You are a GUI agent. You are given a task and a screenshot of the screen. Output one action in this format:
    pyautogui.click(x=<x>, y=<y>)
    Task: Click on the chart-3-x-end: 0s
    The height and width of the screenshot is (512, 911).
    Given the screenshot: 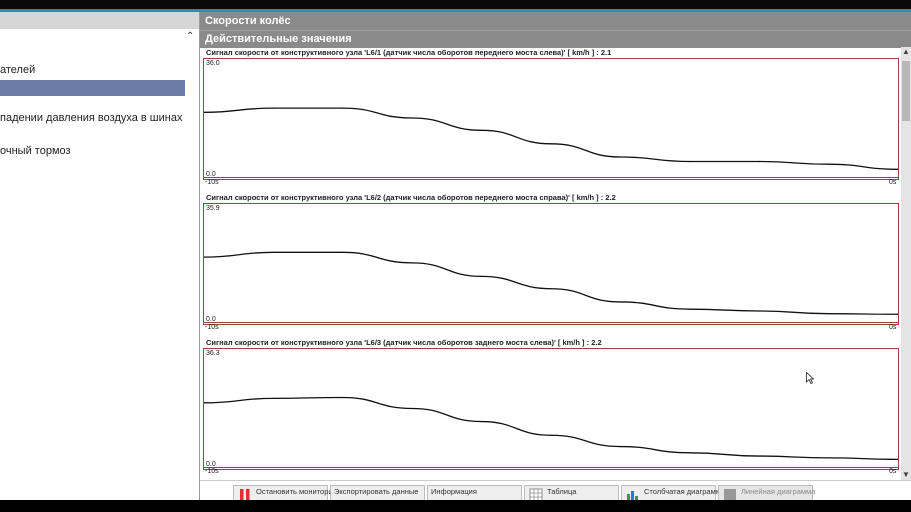 What is the action you would take?
    pyautogui.click(x=893, y=471)
    